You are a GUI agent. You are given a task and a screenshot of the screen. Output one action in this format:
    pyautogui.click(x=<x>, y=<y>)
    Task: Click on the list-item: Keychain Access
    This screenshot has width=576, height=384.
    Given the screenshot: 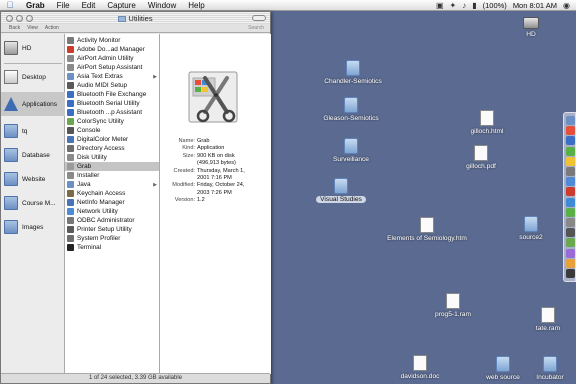 What is the action you would take?
    pyautogui.click(x=112, y=193)
    